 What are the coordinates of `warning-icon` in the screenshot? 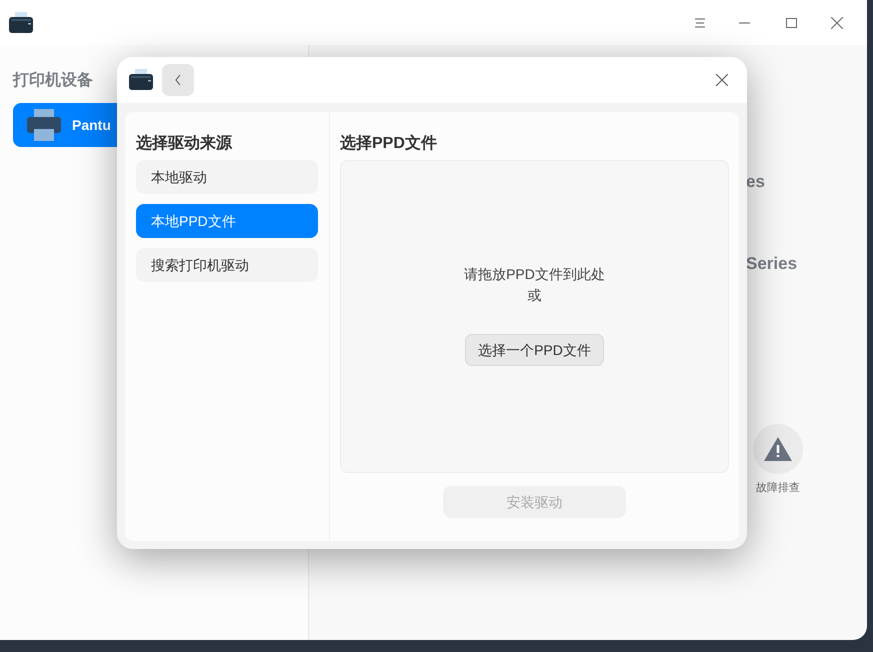 It's located at (778, 449).